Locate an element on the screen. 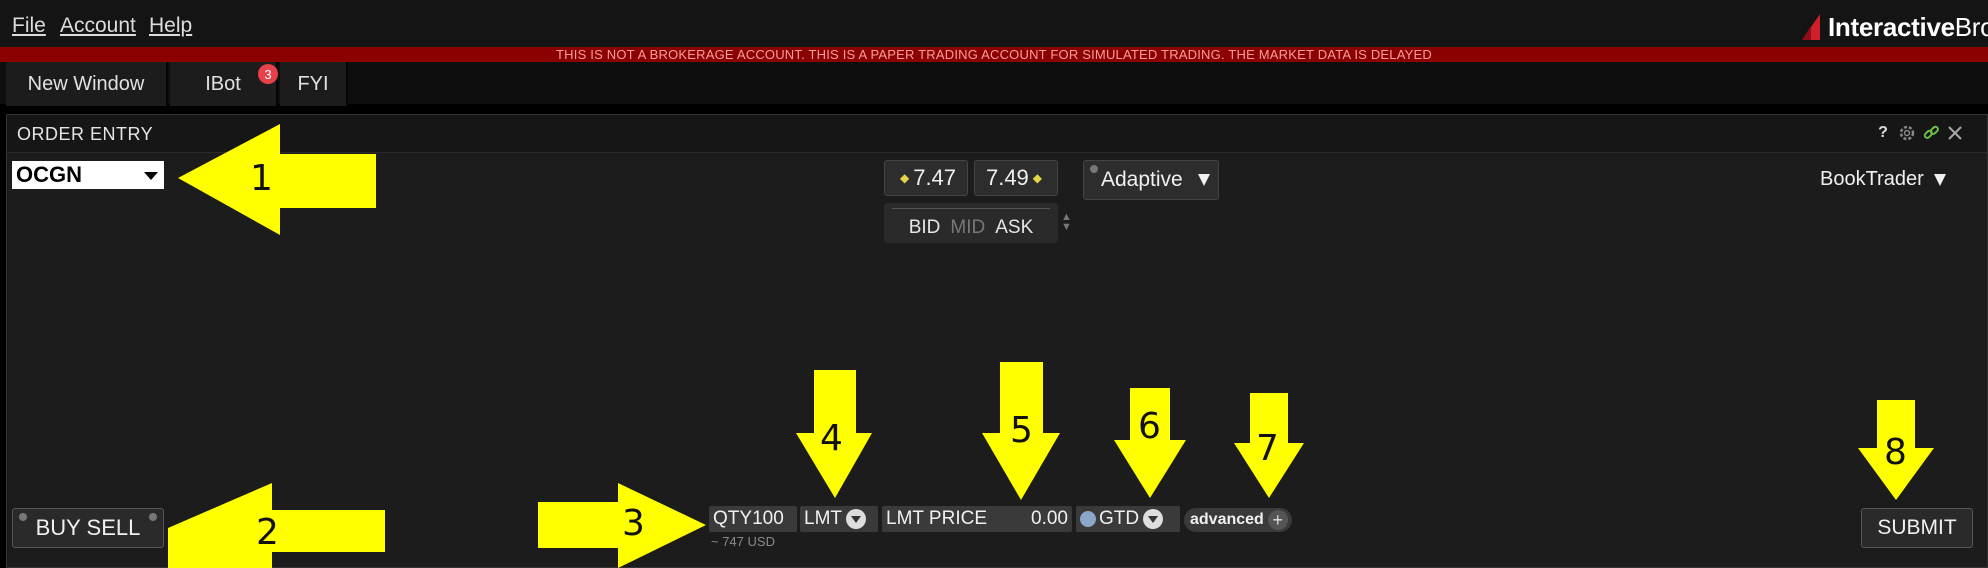 This screenshot has height=568, width=1988. annotation-label-1: 1 is located at coordinates (261, 178).